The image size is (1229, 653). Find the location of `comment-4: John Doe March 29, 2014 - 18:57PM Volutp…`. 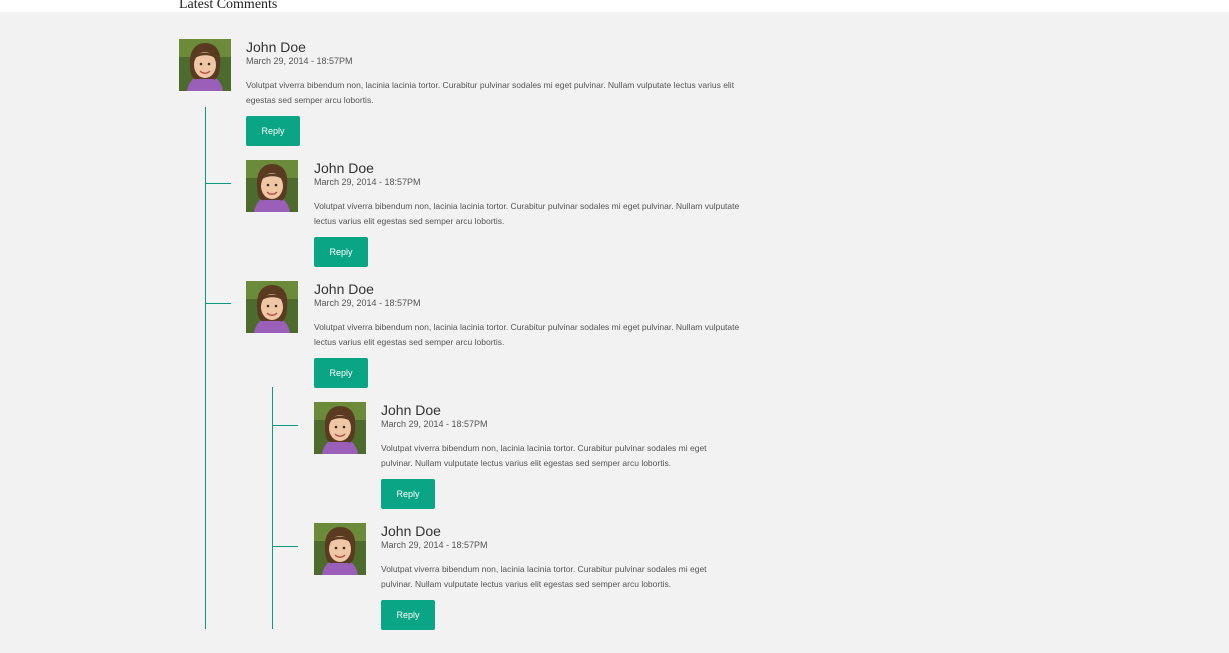

comment-4: John Doe March 29, 2014 - 18:57PM Volutp… is located at coordinates (531, 457).